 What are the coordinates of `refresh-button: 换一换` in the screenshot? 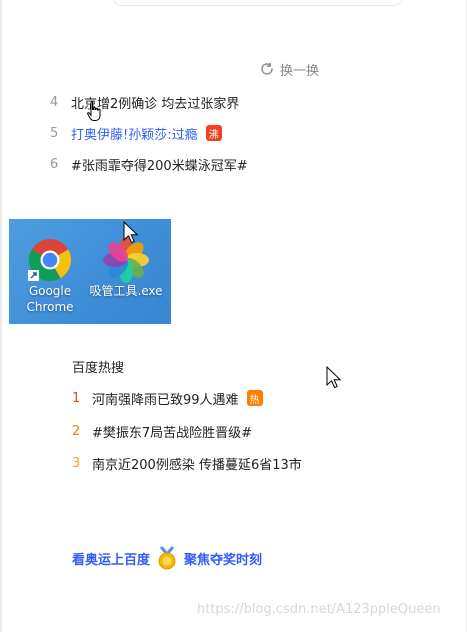 It's located at (289, 69).